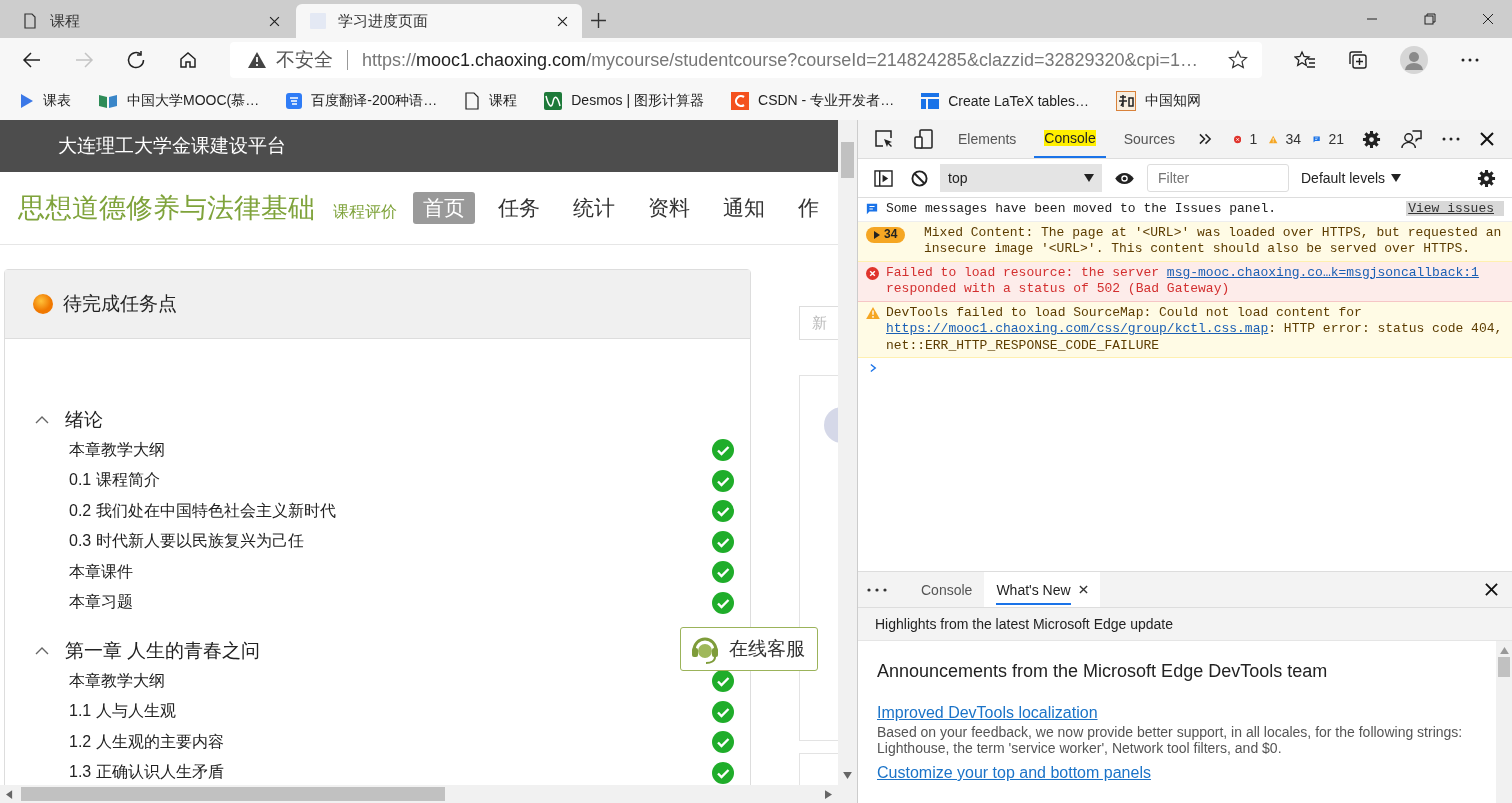  Describe the element at coordinates (744, 208) in the screenshot. I see `nav-tab: 通知` at that location.